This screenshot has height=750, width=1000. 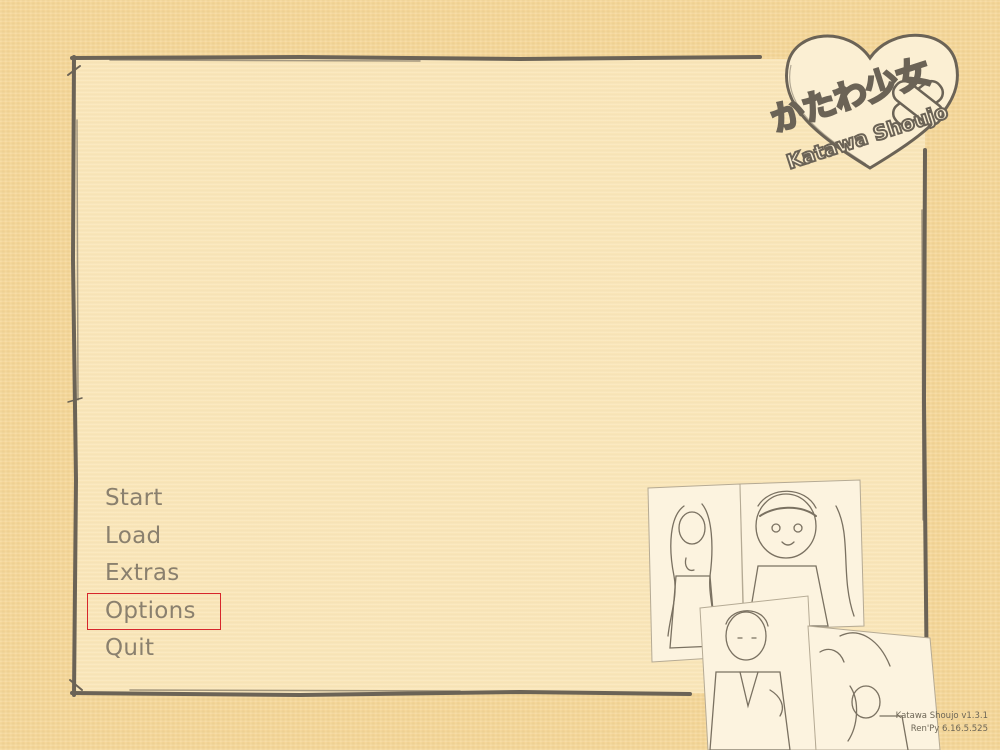 What do you see at coordinates (167, 649) in the screenshot?
I see `quit-button: Quit` at bounding box center [167, 649].